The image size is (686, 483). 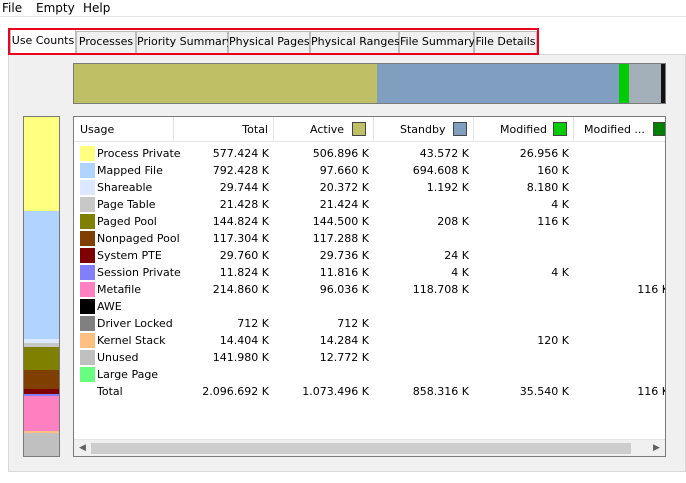 I want to click on cell-active: 14.284 K, so click(x=344, y=340).